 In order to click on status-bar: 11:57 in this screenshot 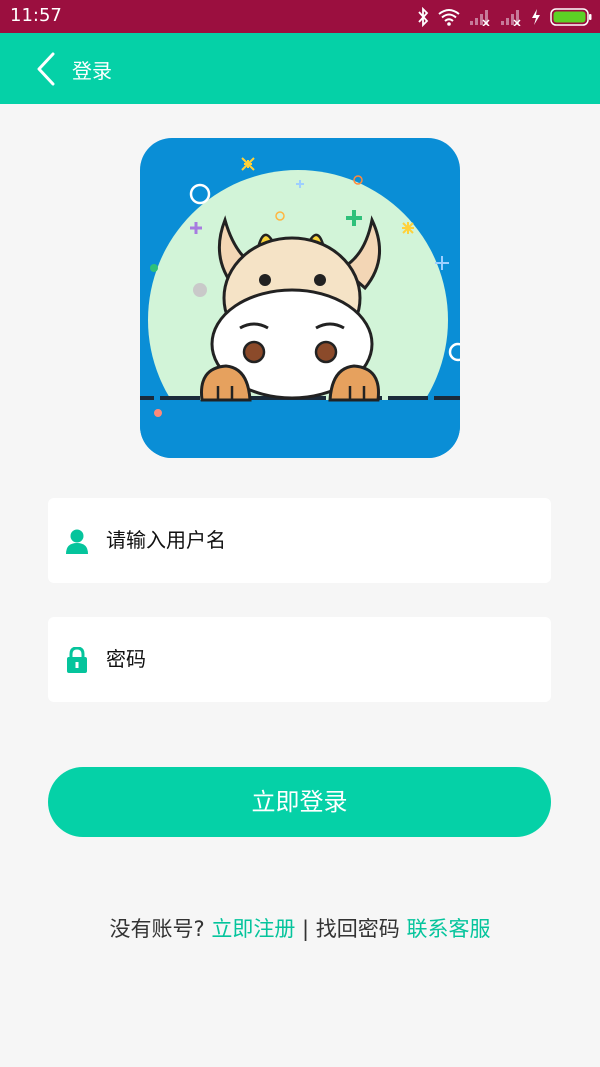, I will do `click(300, 16)`.